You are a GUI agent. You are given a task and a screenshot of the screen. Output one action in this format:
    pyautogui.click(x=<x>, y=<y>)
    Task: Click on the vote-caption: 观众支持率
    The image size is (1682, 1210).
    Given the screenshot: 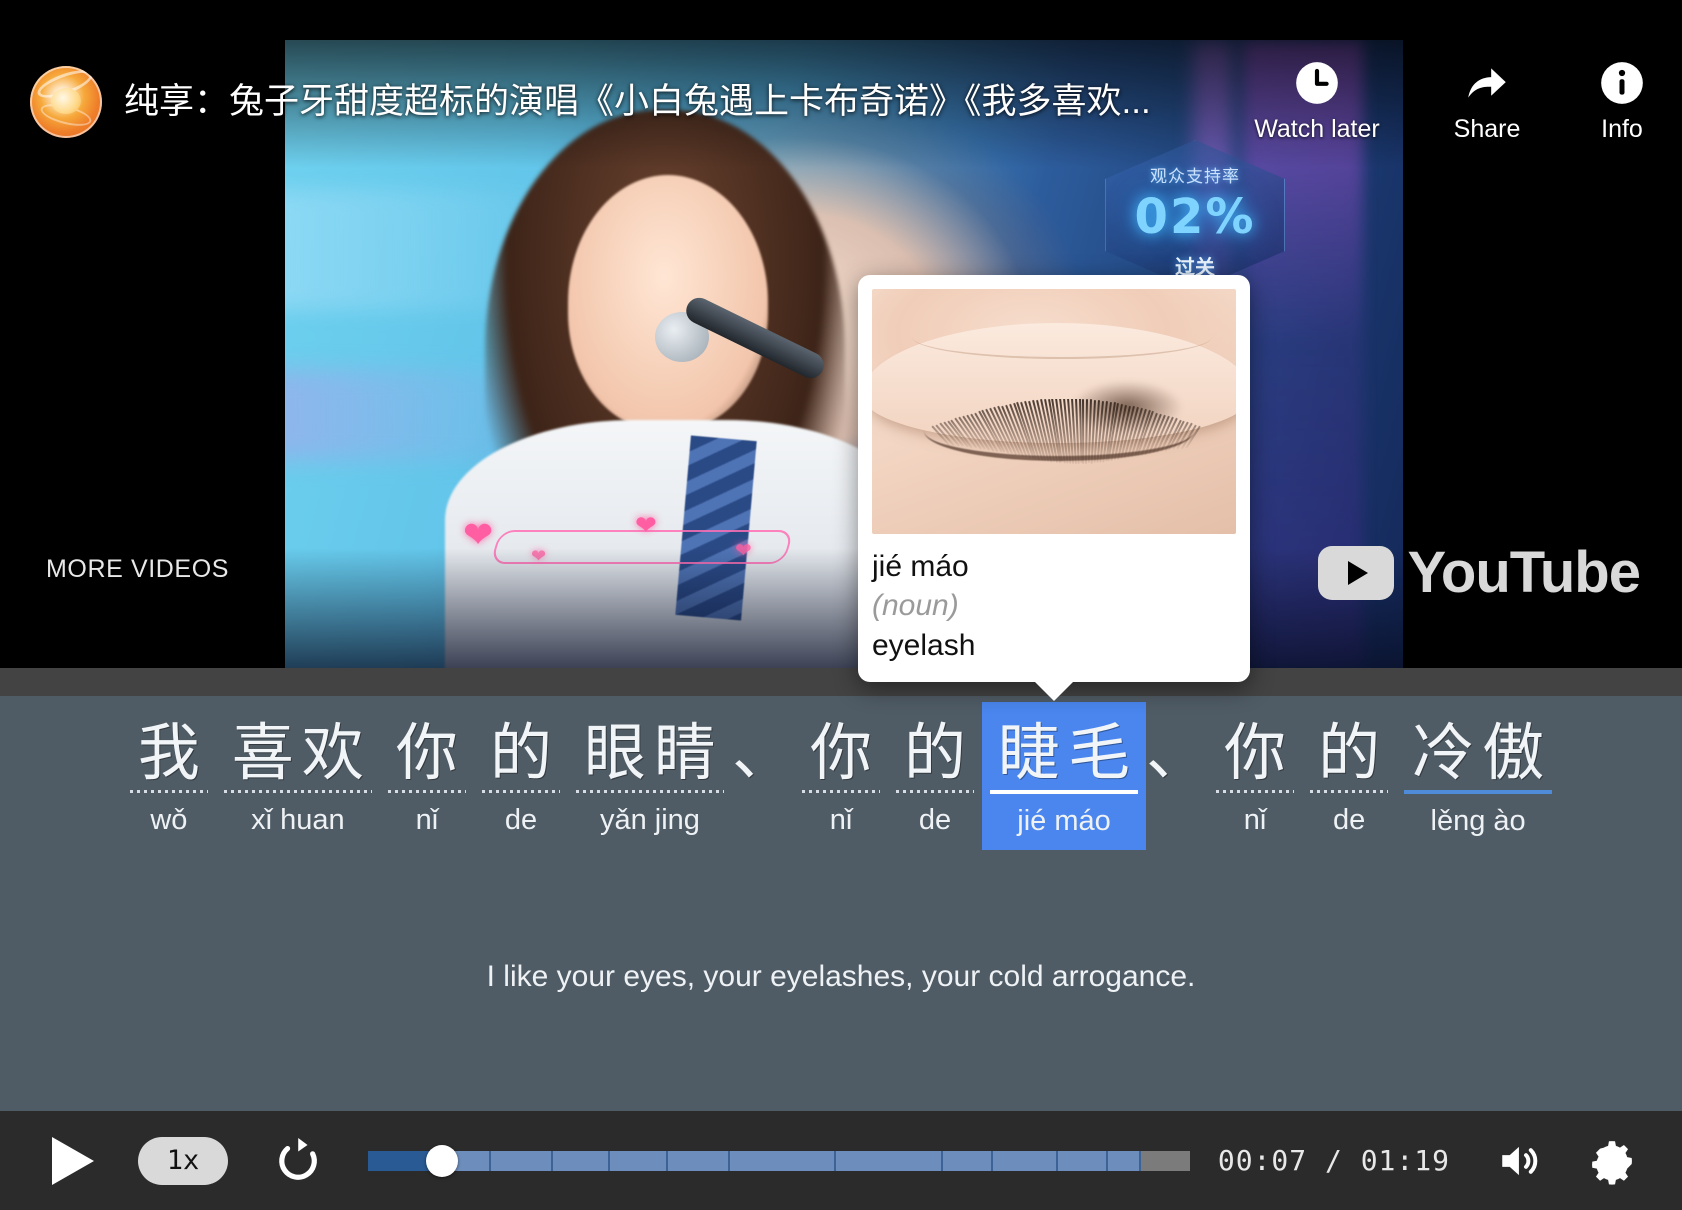 What is the action you would take?
    pyautogui.click(x=1195, y=177)
    